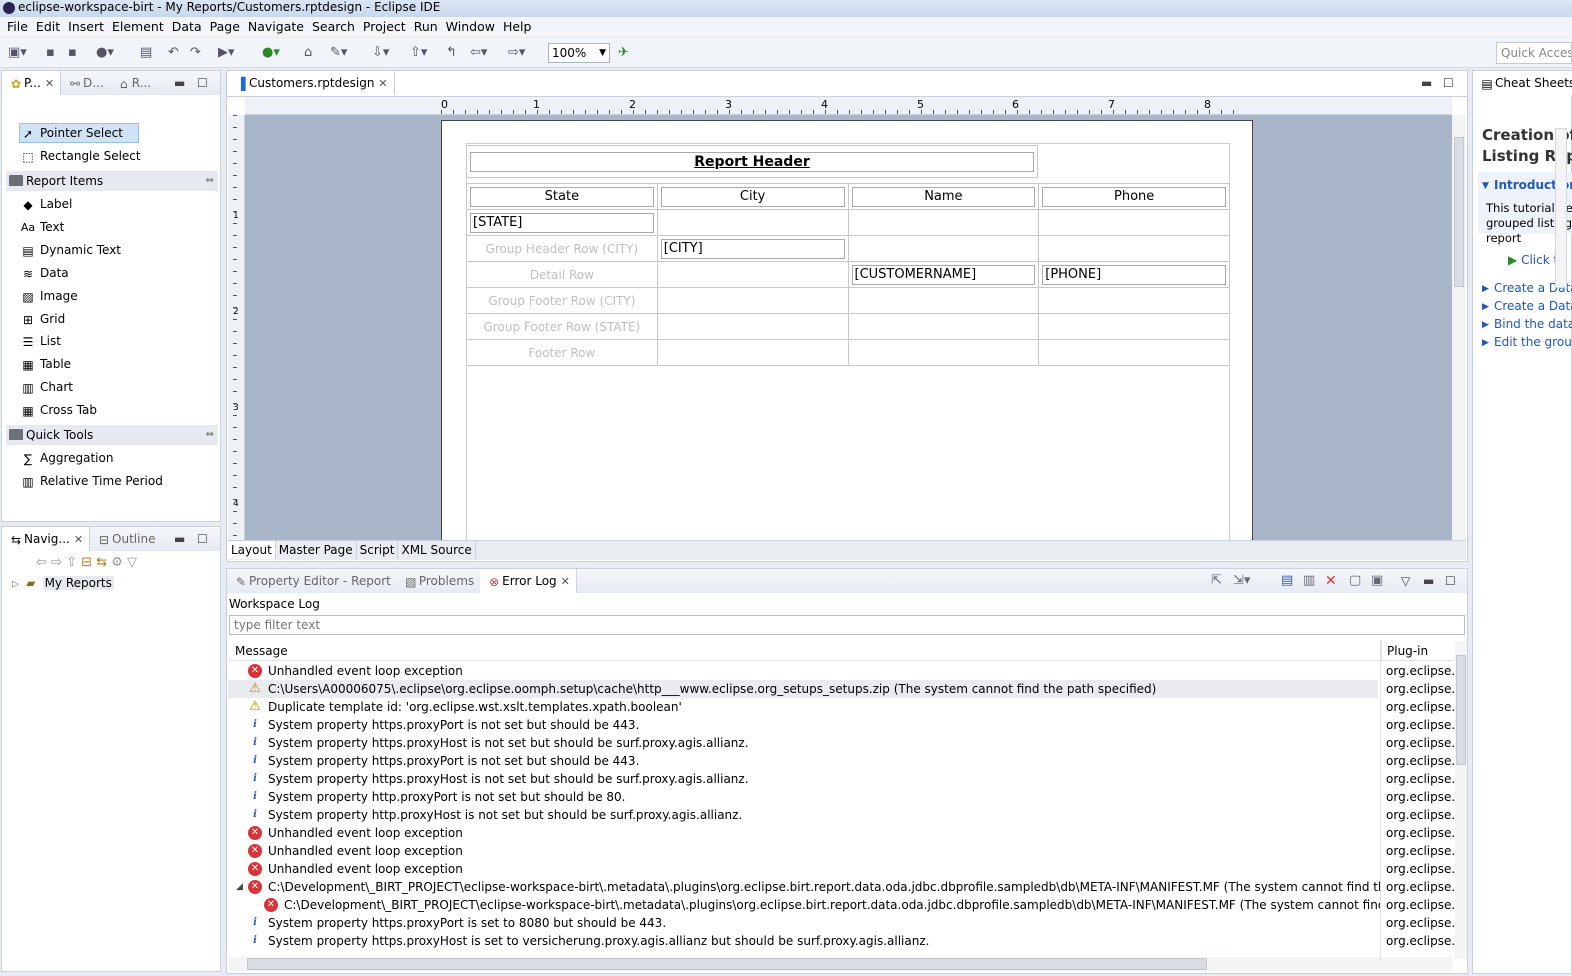 The width and height of the screenshot is (1572, 976). What do you see at coordinates (1522, 83) in the screenshot?
I see `tab-cheat-sheets: ▤ Cheat Sheets` at bounding box center [1522, 83].